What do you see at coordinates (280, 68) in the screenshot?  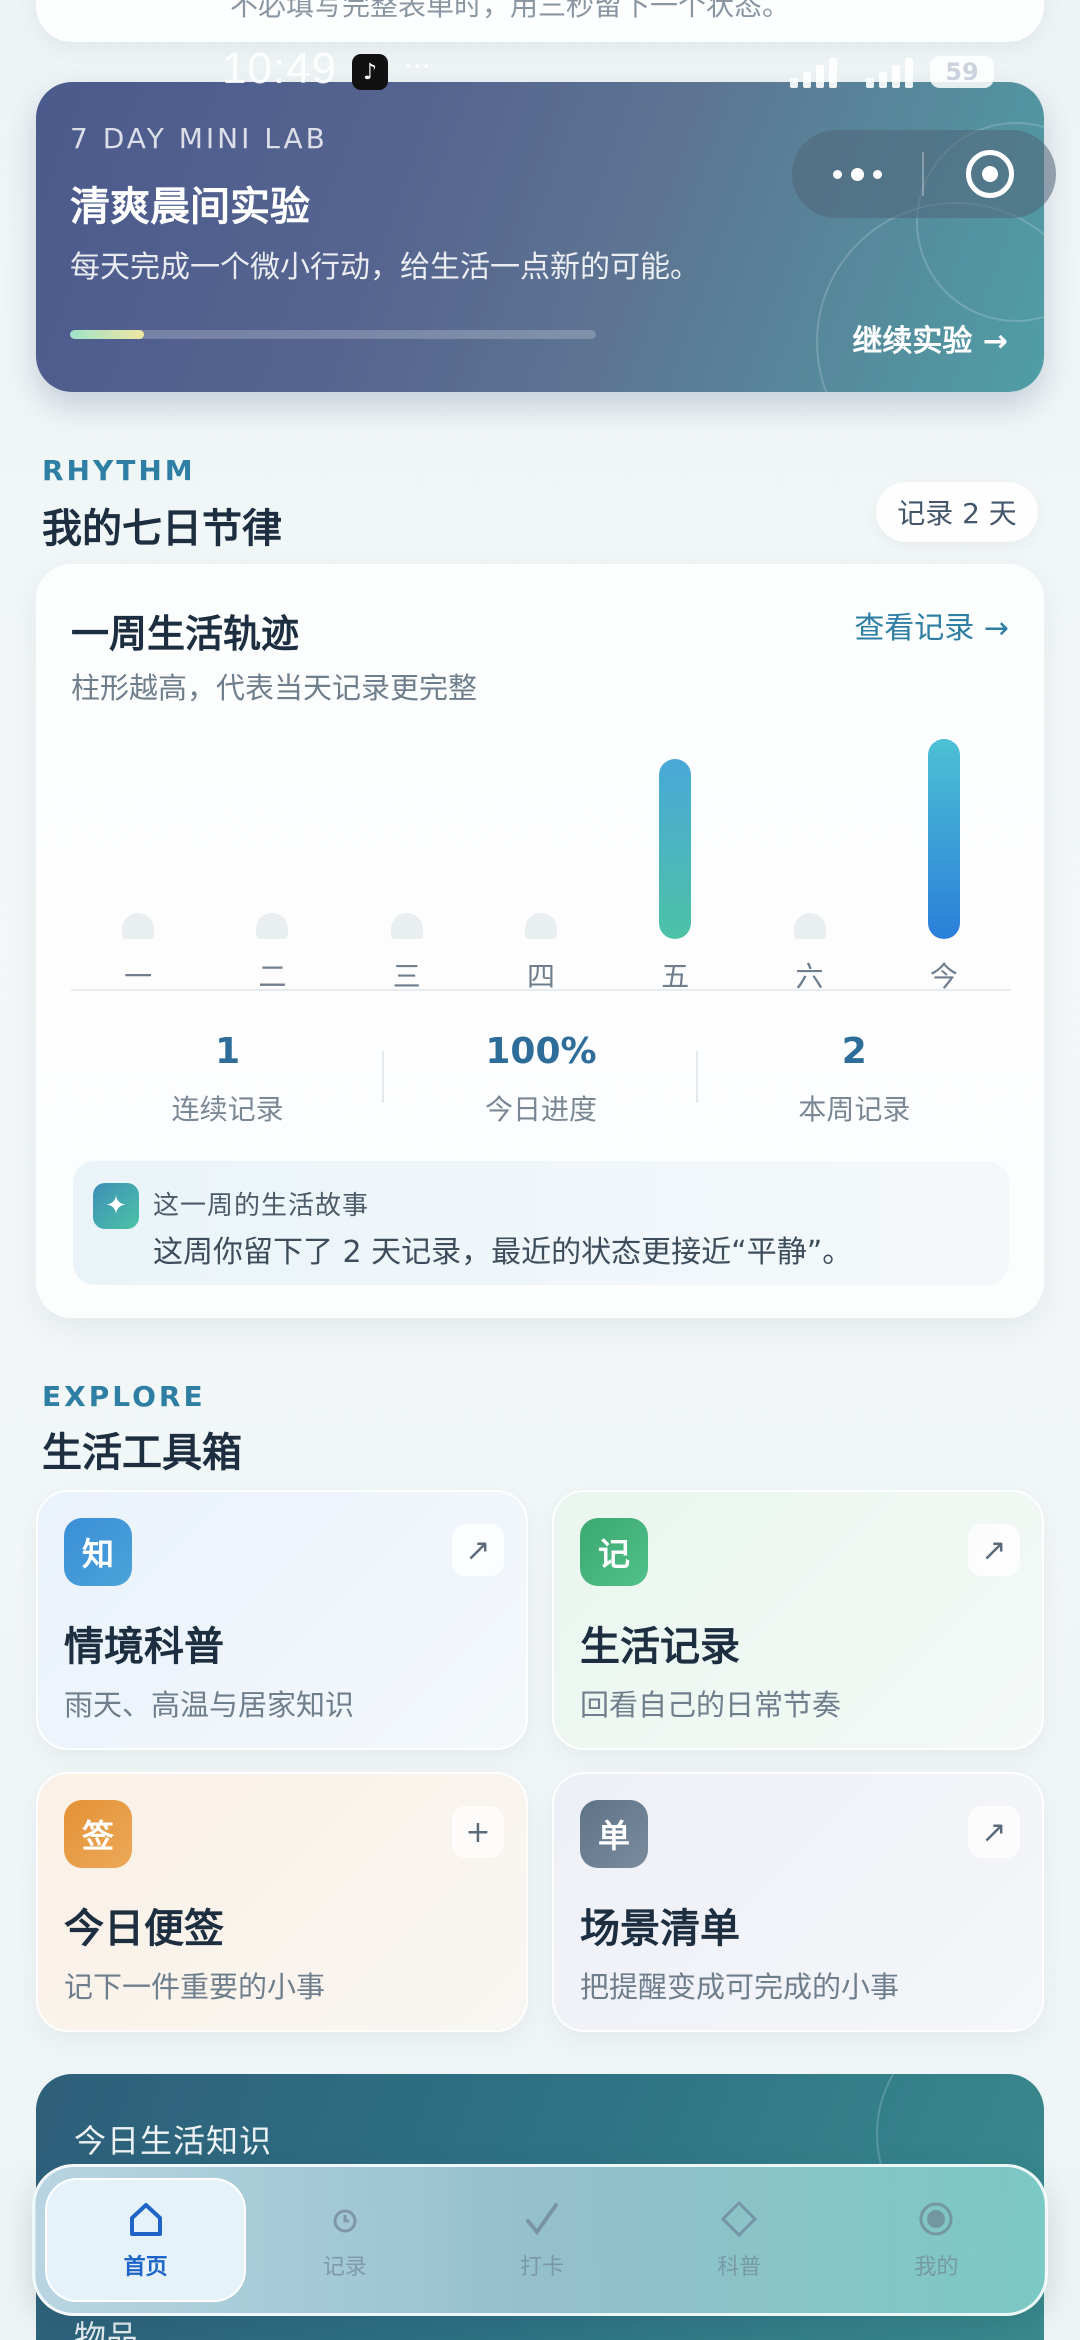 I see `status-time: 10:49` at bounding box center [280, 68].